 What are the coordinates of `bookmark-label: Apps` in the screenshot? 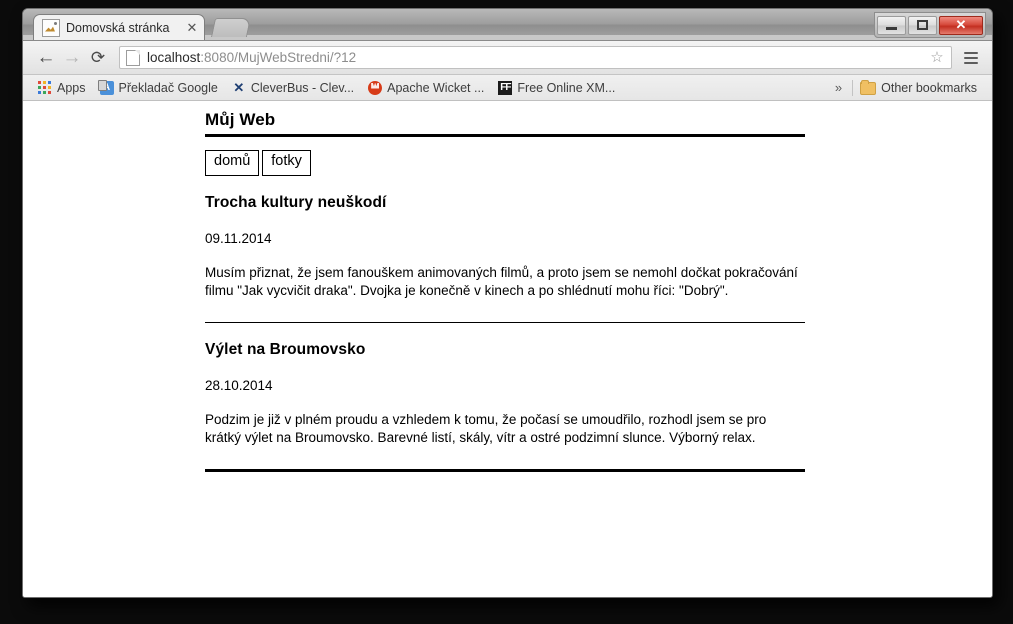 It's located at (71, 87).